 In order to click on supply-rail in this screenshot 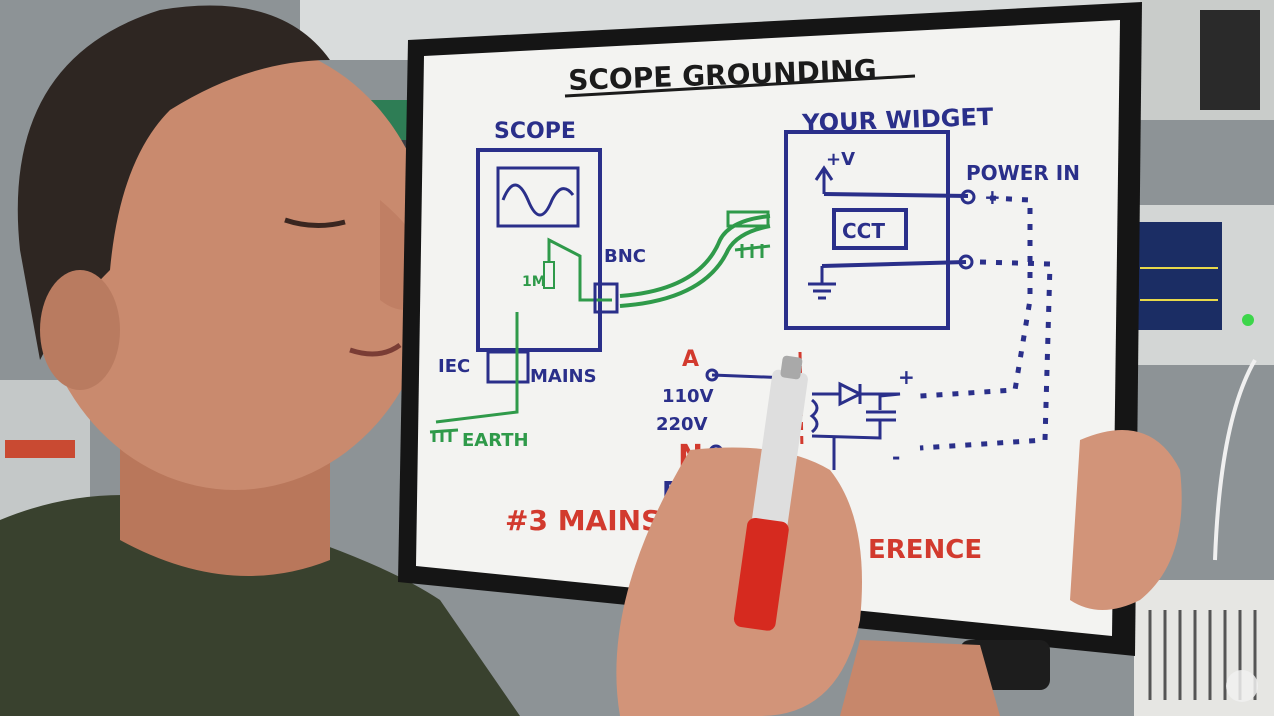, I will do `click(896, 195)`.